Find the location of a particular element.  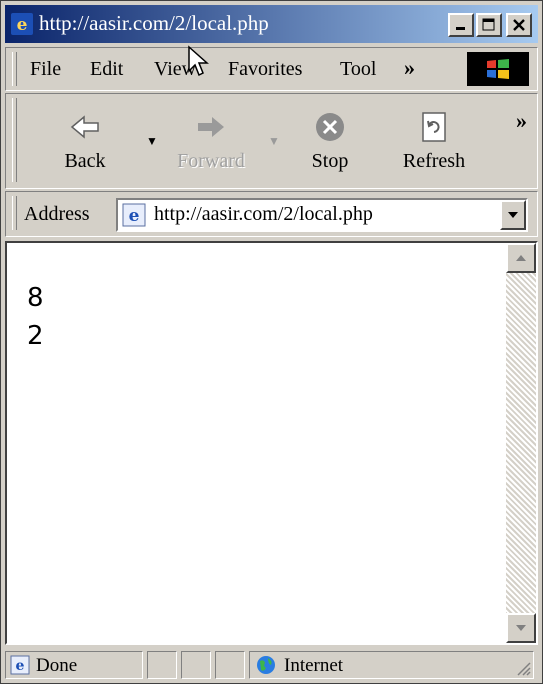

resize-grip-icon is located at coordinates (523, 668).